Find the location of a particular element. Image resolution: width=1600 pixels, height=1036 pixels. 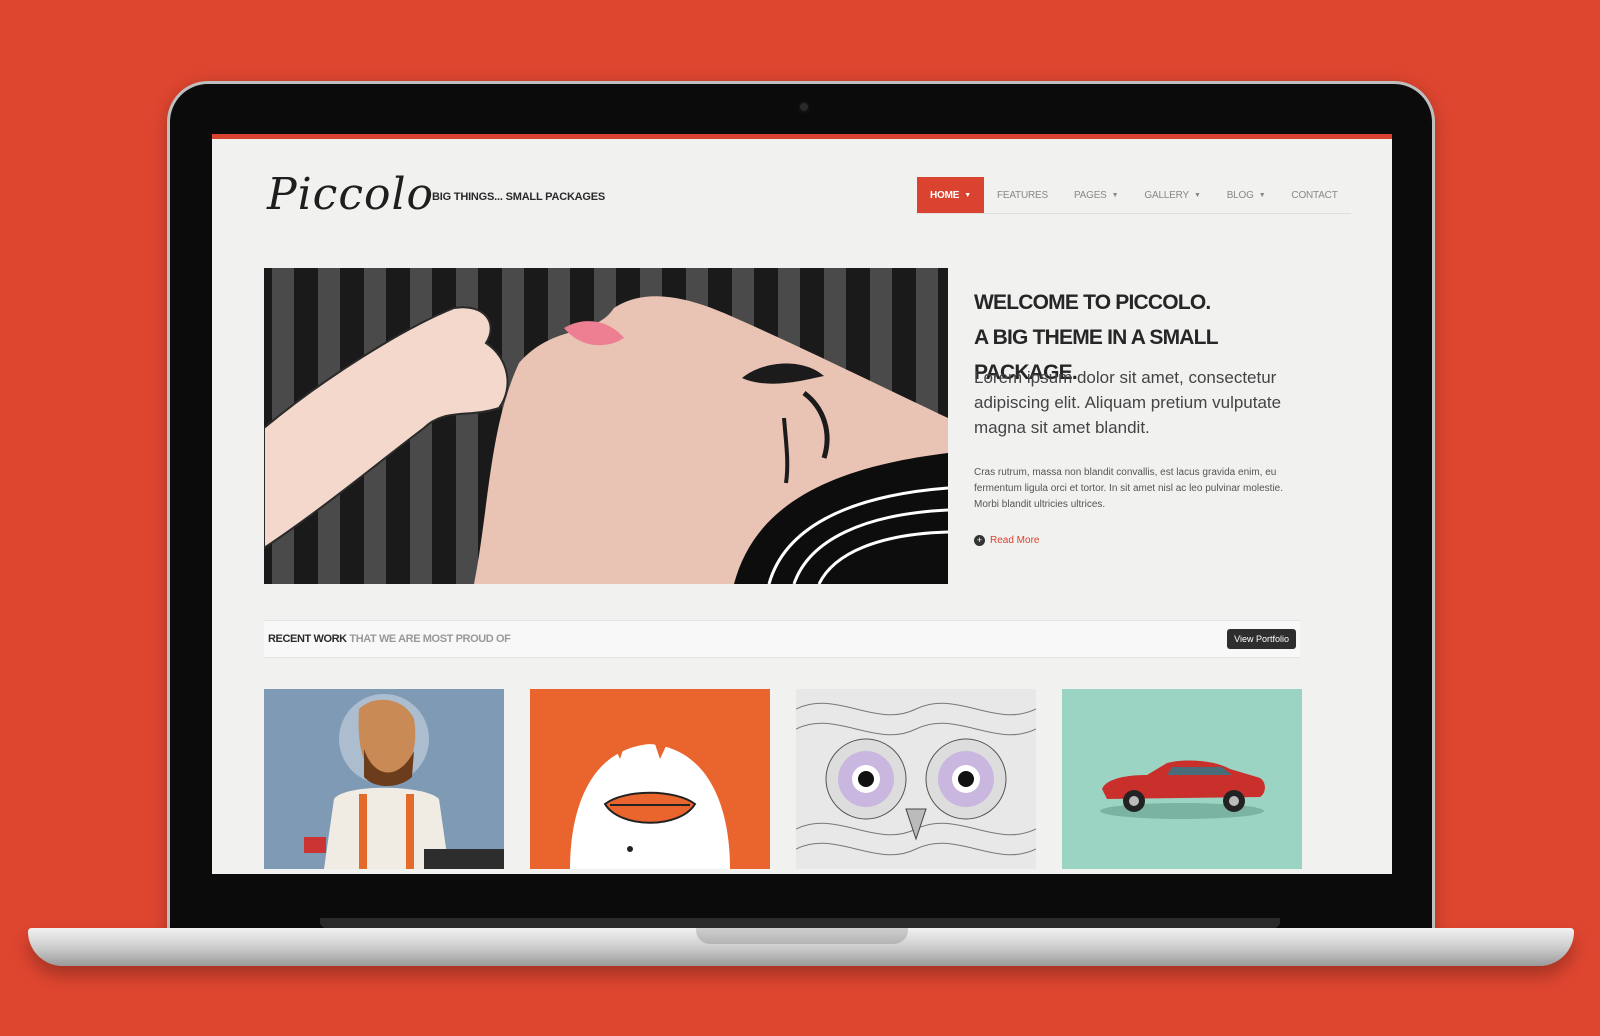

plus-circle-icon: + is located at coordinates (979, 540).